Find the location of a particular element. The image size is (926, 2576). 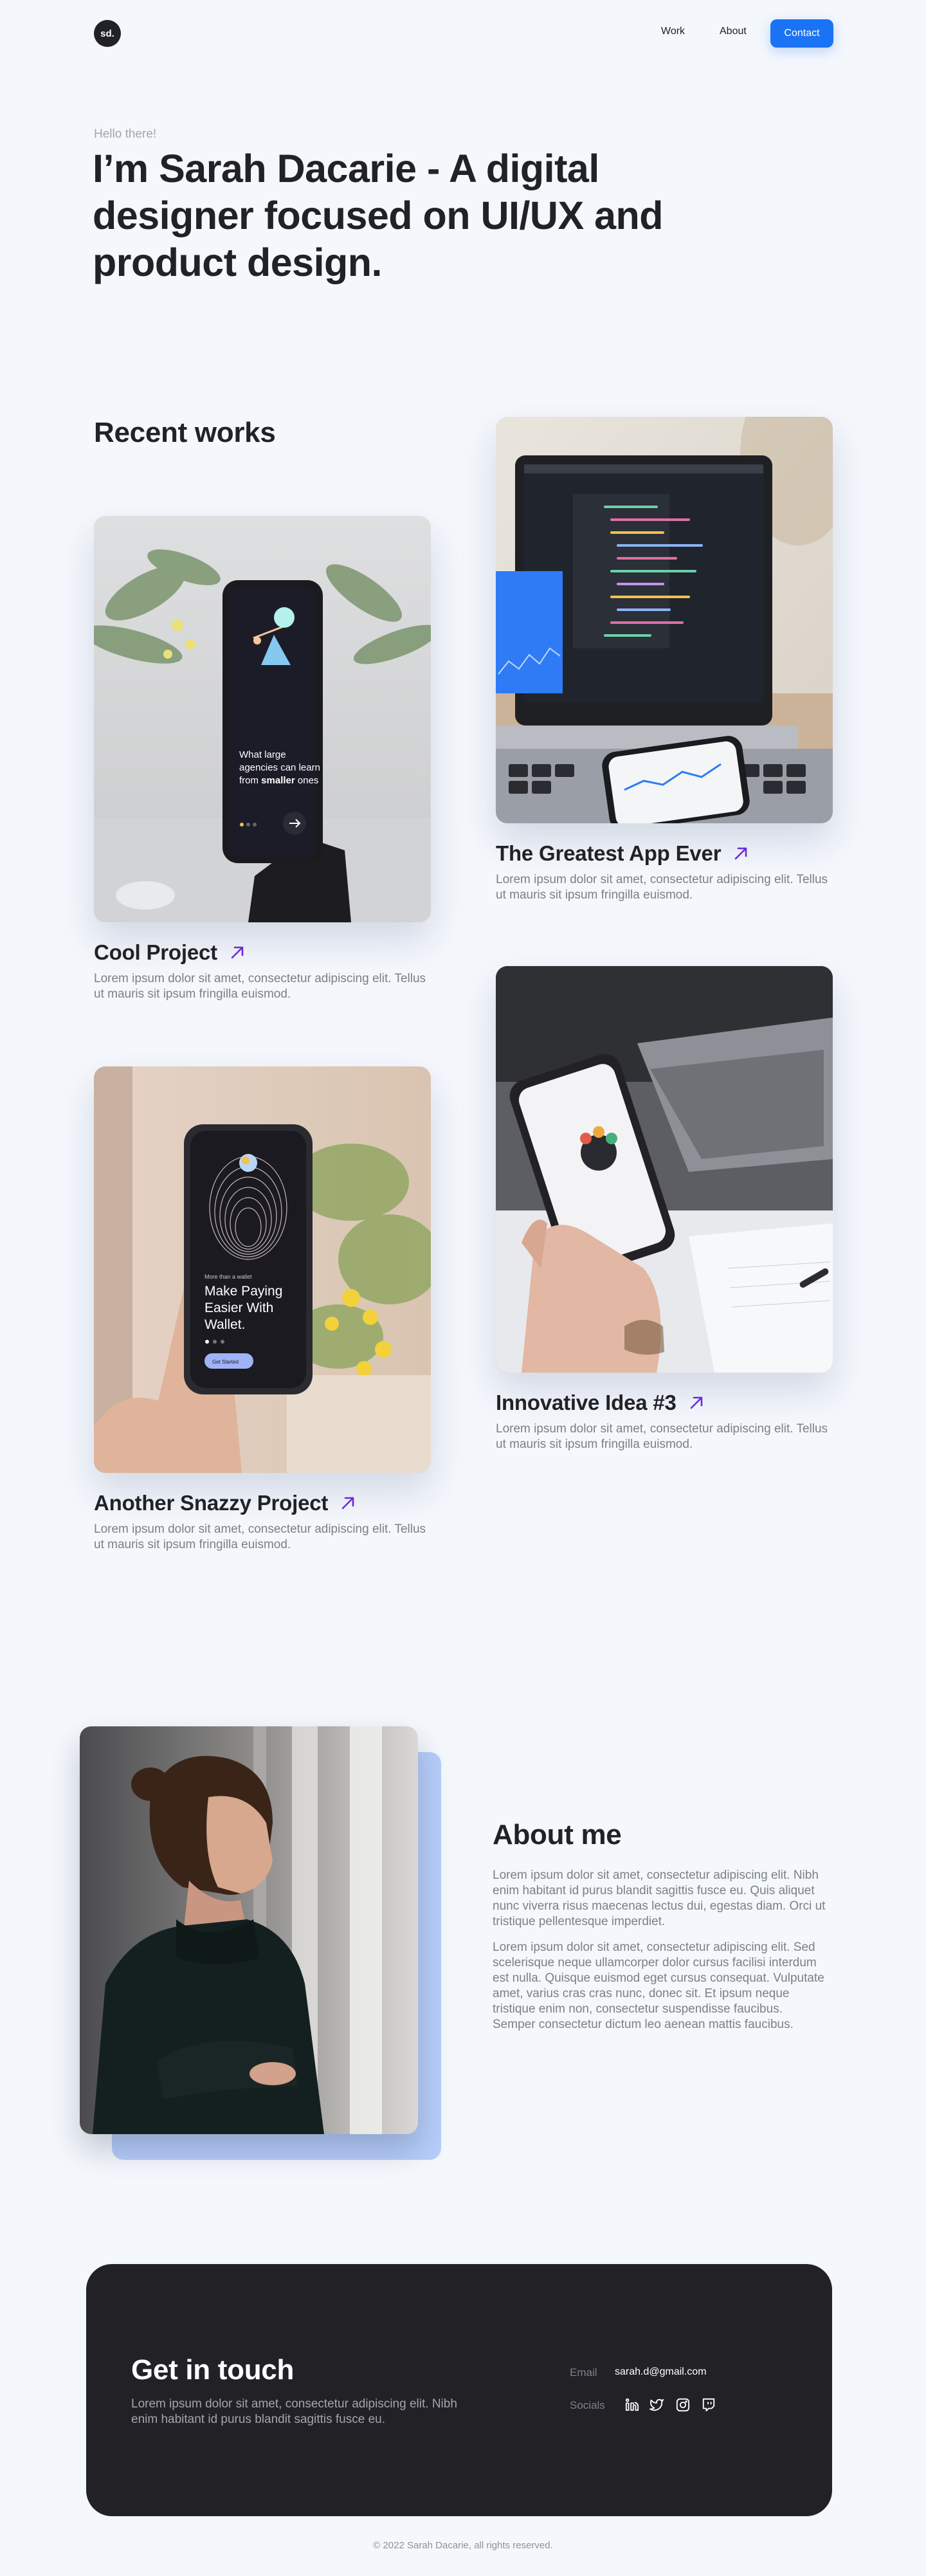

work-image-laptop is located at coordinates (665, 620).